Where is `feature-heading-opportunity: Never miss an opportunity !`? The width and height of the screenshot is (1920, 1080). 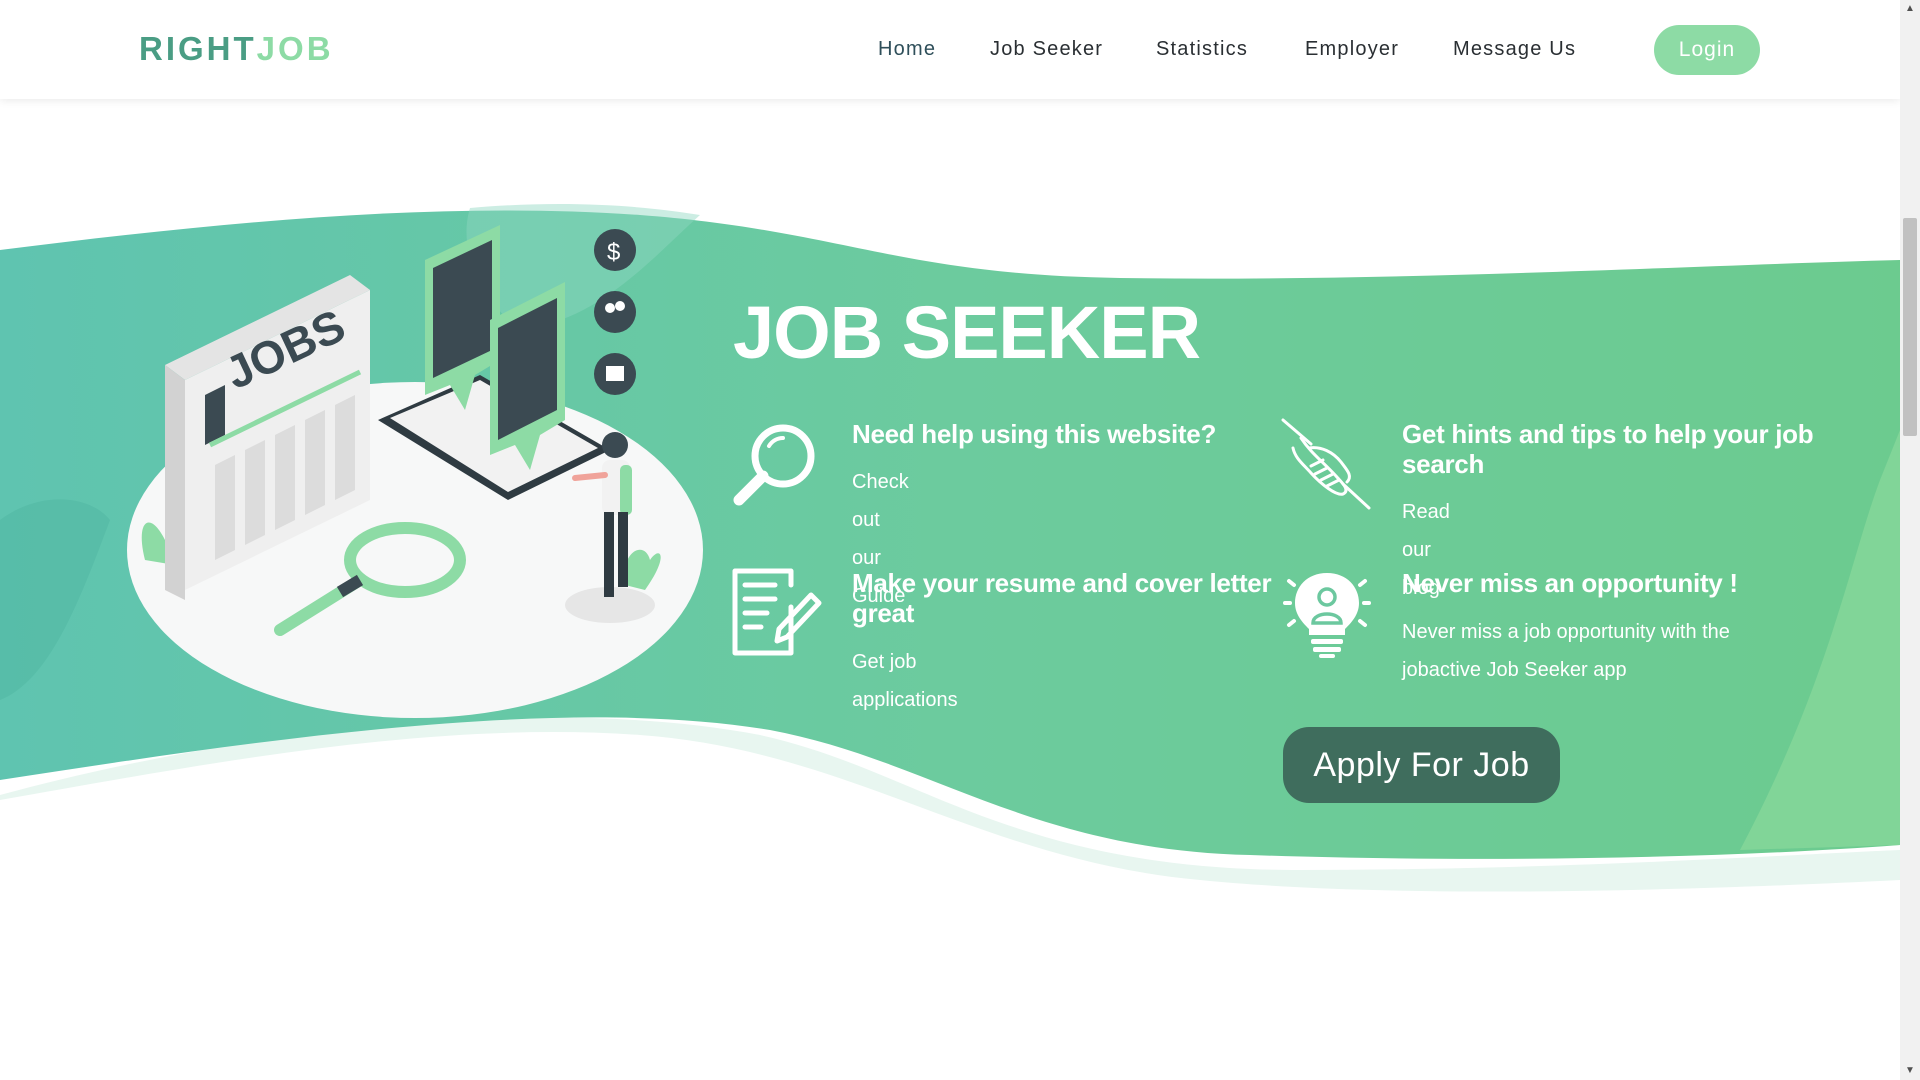
feature-heading-opportunity: Never miss an opportunity ! is located at coordinates (1570, 583).